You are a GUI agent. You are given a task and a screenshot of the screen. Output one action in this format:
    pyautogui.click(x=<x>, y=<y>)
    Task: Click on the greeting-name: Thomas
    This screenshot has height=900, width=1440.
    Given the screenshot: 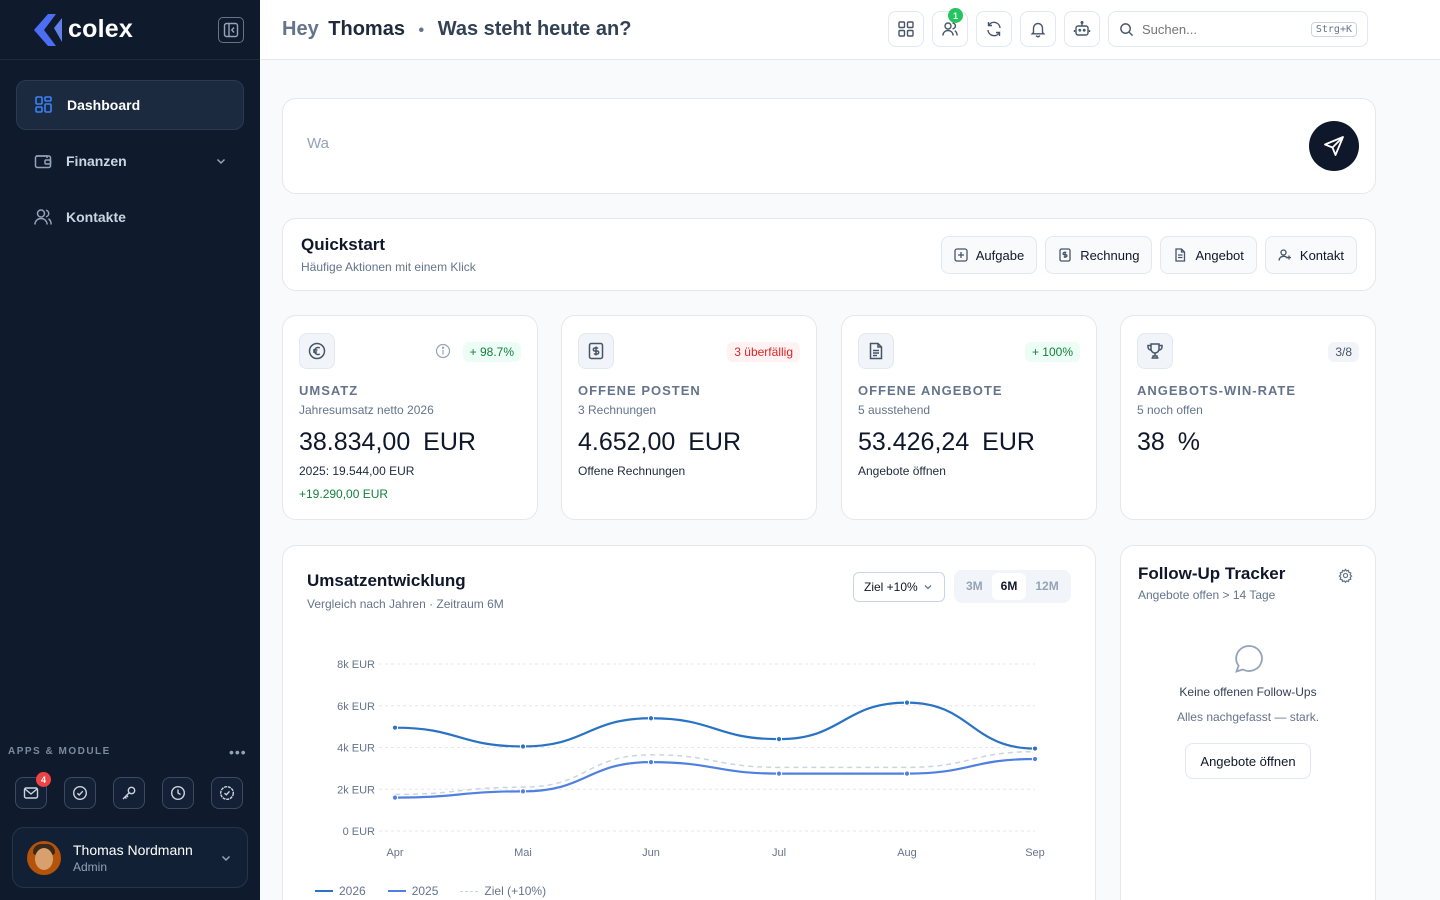 What is the action you would take?
    pyautogui.click(x=366, y=29)
    